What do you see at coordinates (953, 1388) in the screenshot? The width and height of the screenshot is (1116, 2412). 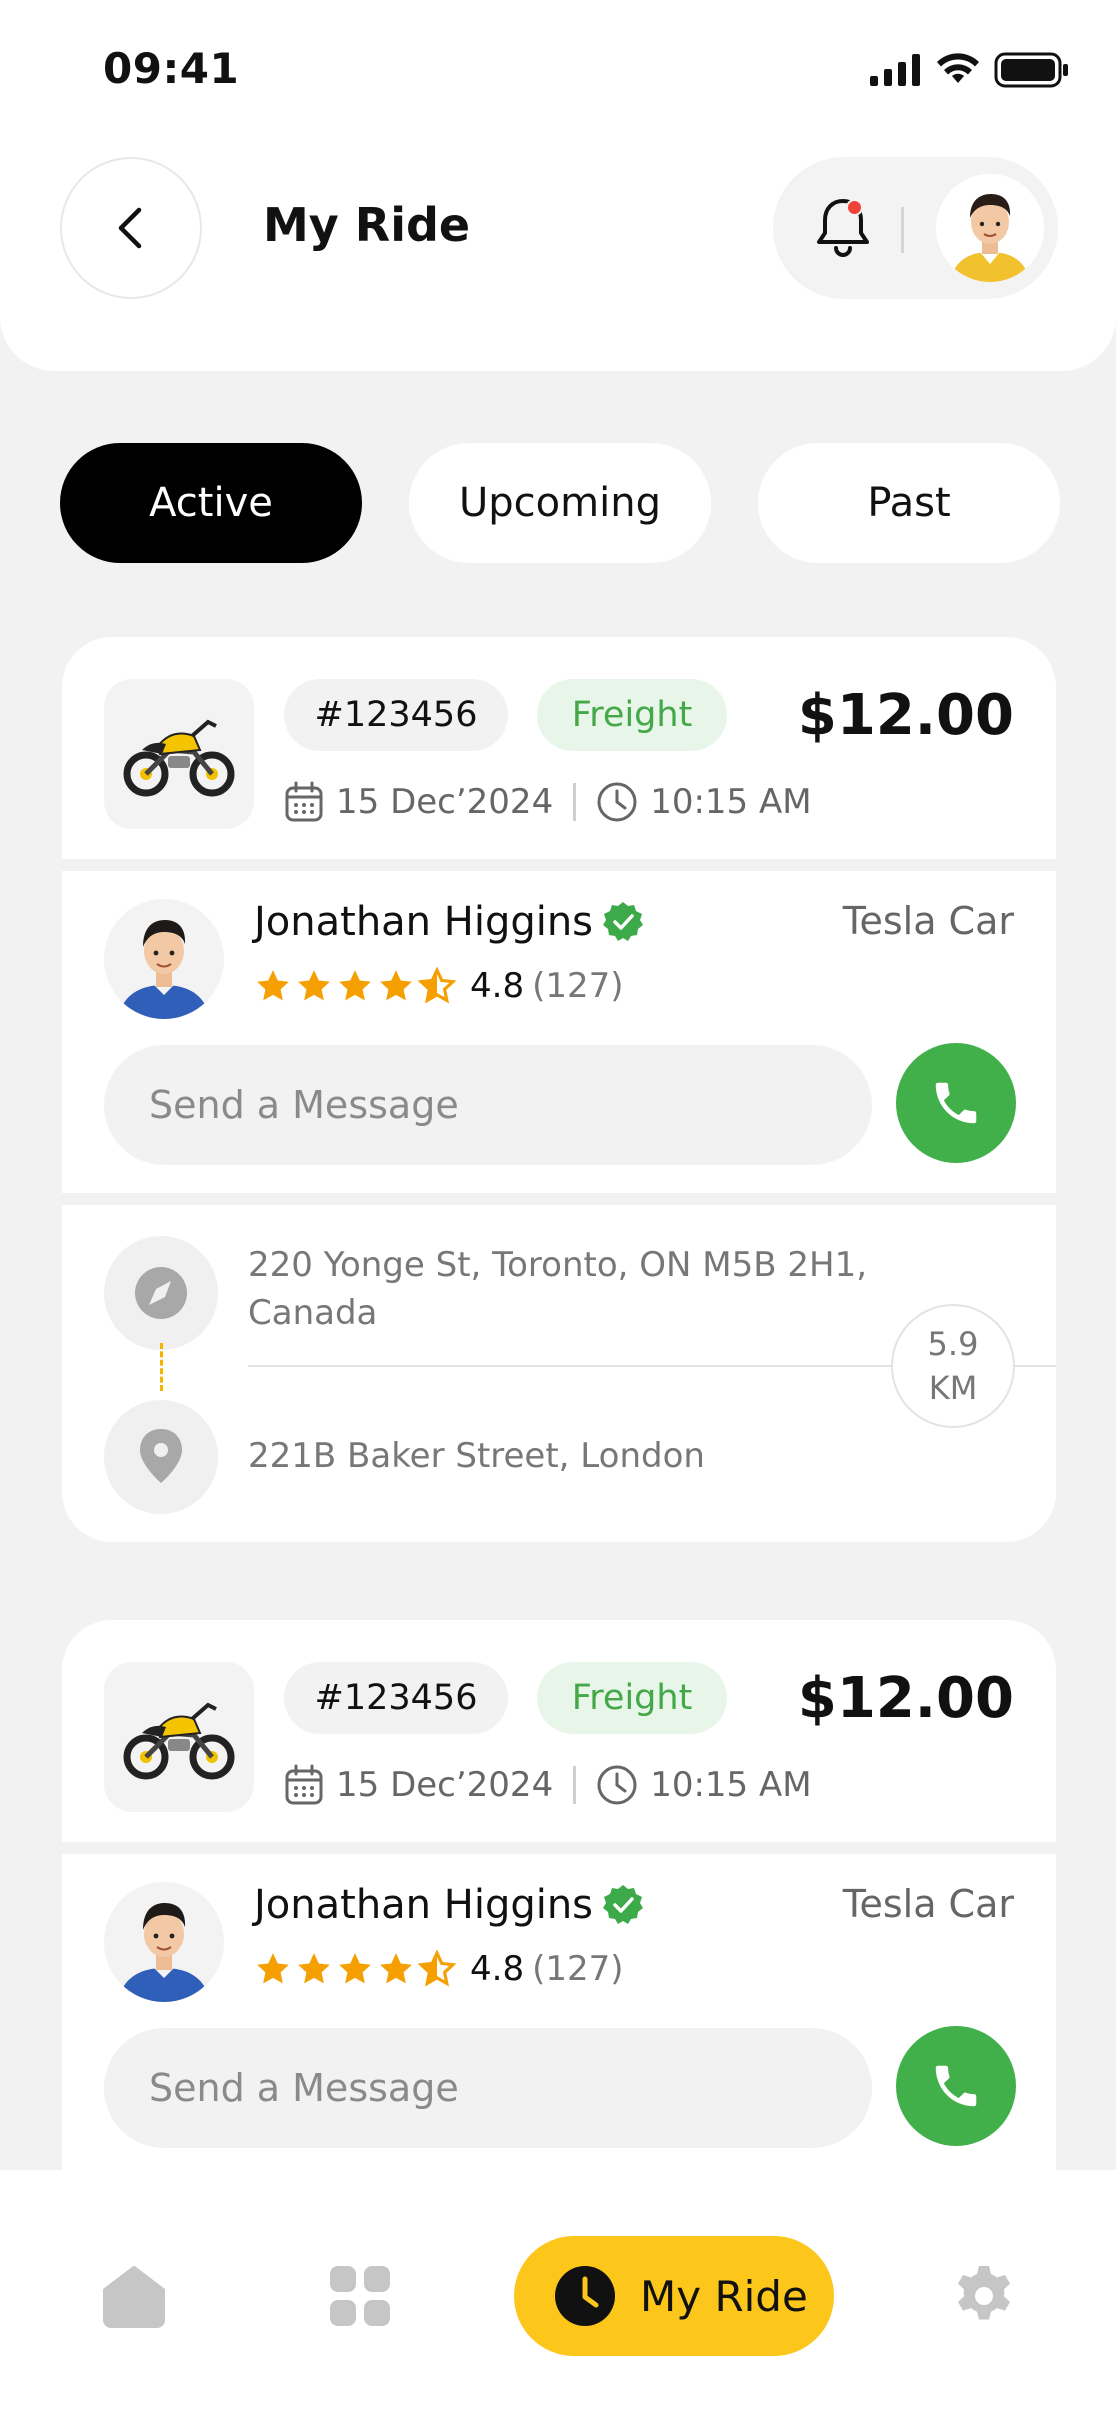 I see `distance-unit: KM` at bounding box center [953, 1388].